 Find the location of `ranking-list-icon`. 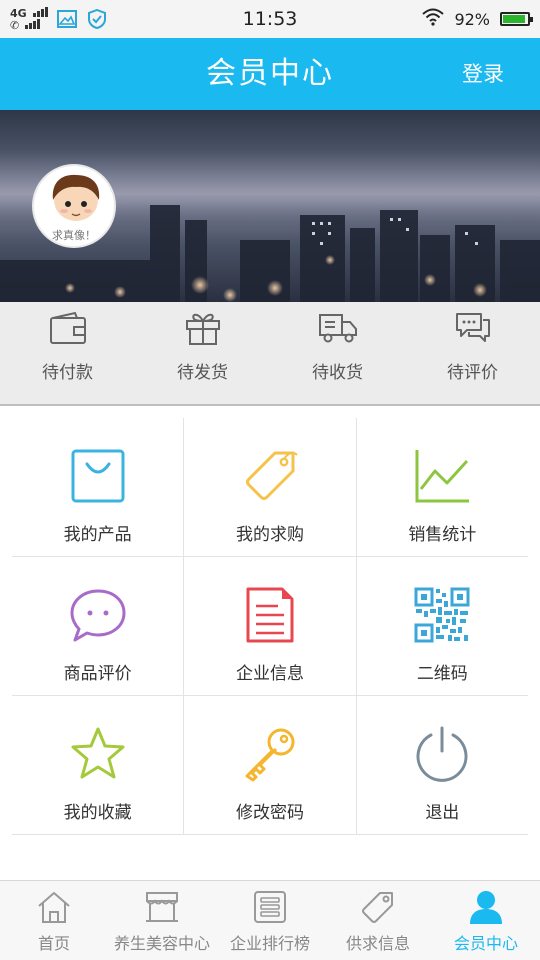

ranking-list-icon is located at coordinates (270, 907).